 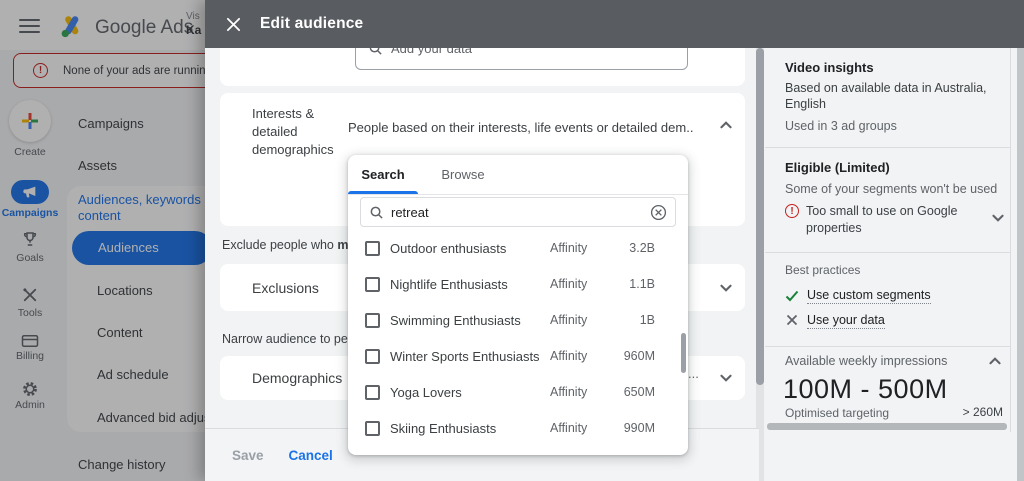 I want to click on optimised-targeting-value: > 260M, so click(x=982, y=412).